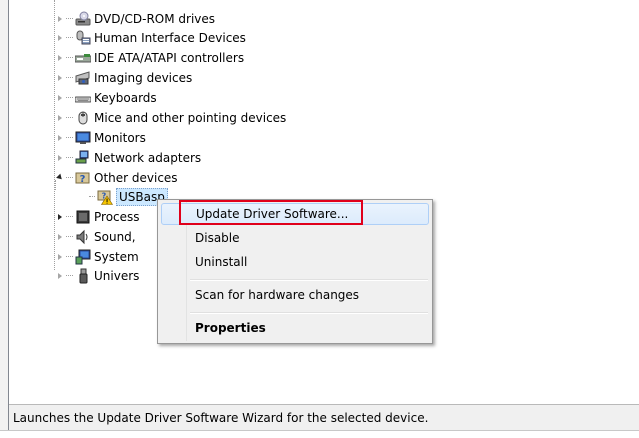 The height and width of the screenshot is (438, 639). I want to click on menu-item-label: Scan for hardware changes, so click(277, 295).